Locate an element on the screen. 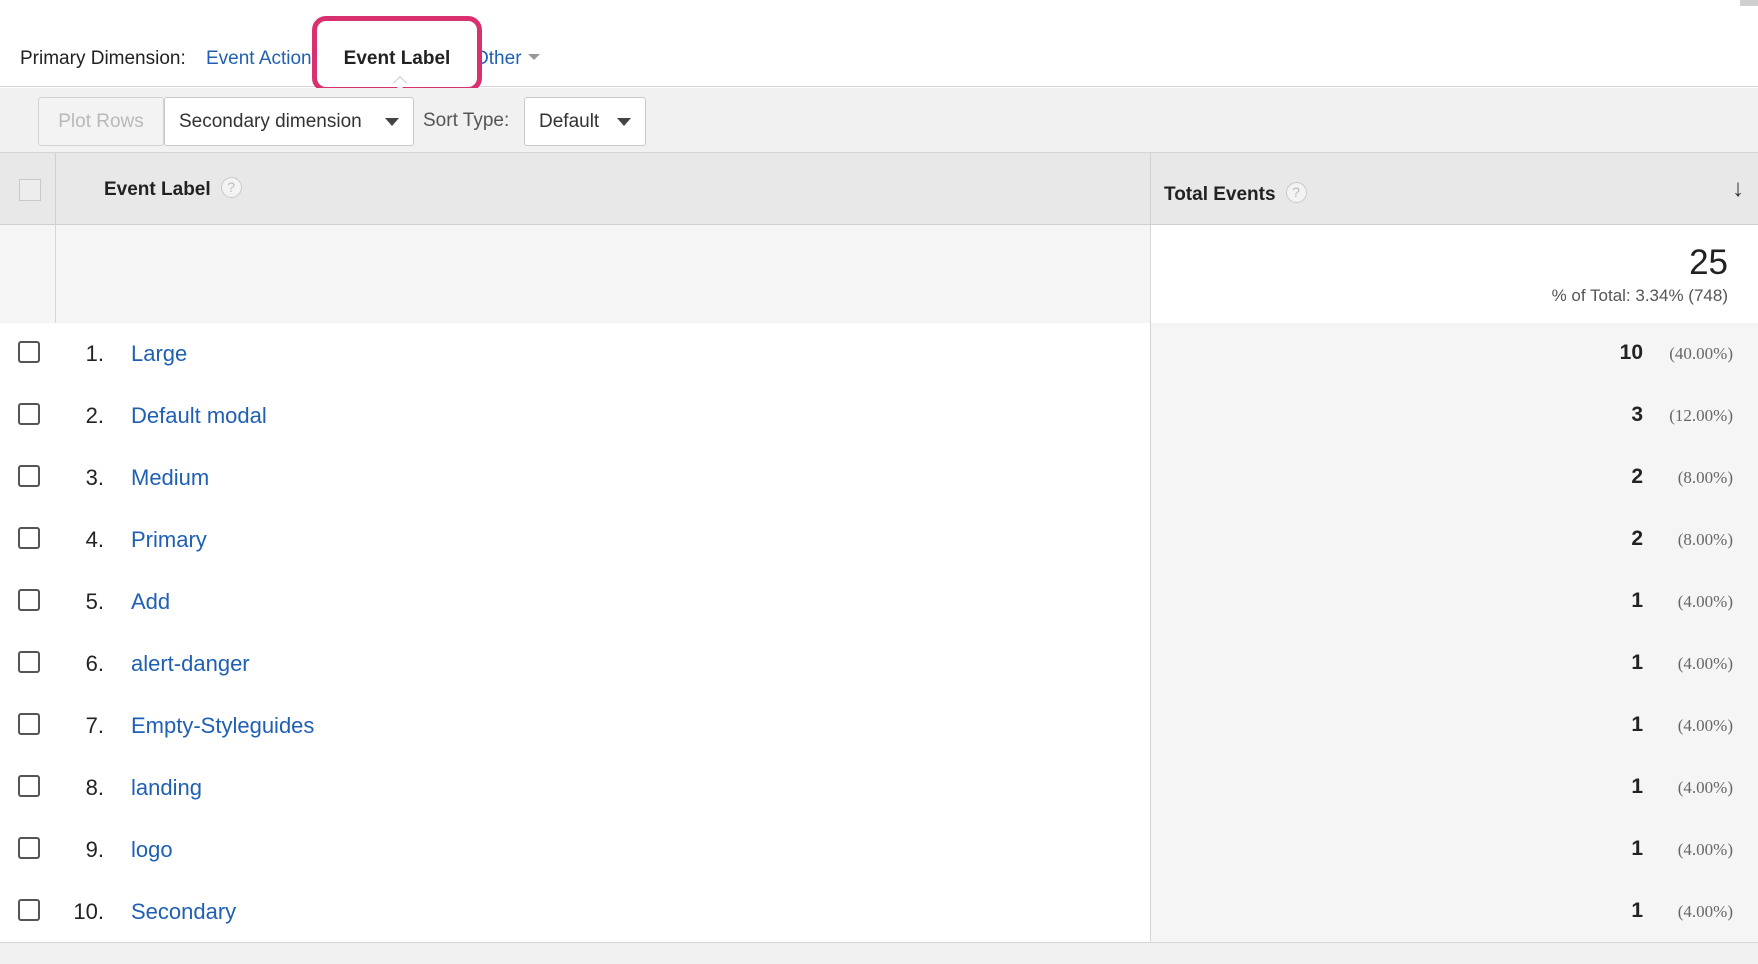  row-label-link: Empty-Styleguides is located at coordinates (222, 726).